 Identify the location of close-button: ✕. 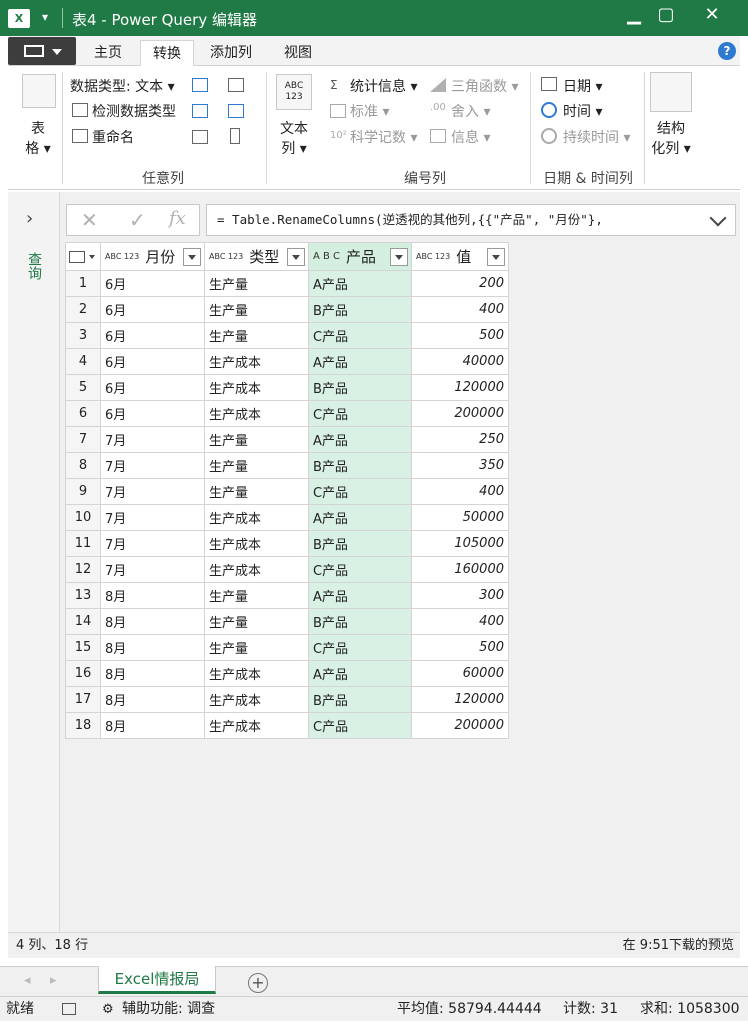
(712, 16).